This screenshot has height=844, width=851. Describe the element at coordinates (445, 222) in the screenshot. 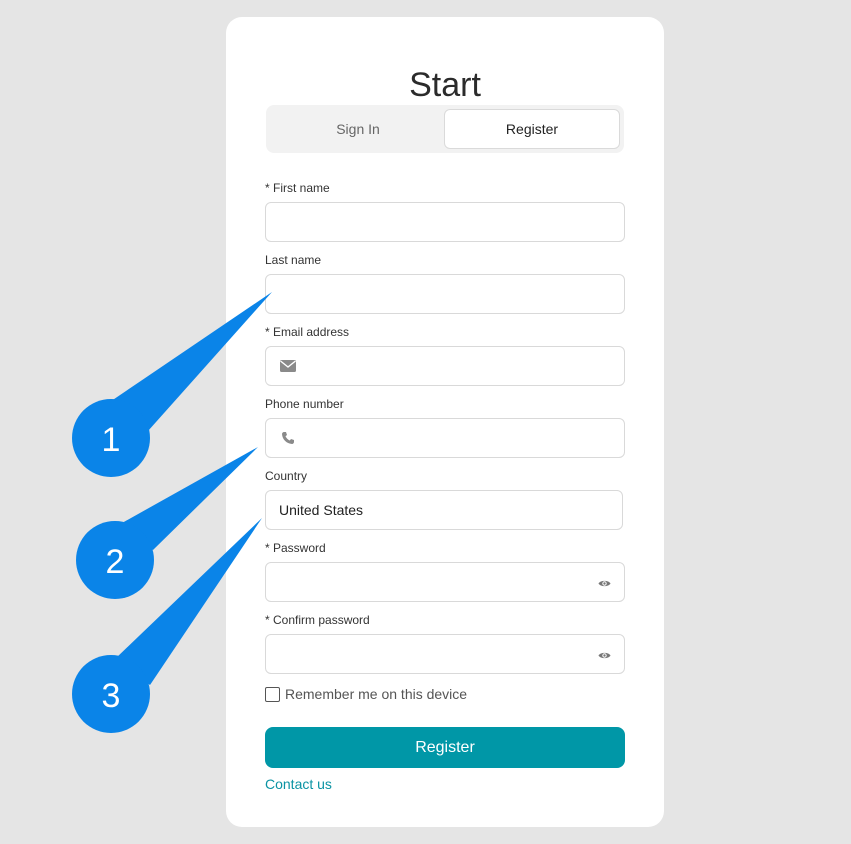

I see `first-name-field` at that location.